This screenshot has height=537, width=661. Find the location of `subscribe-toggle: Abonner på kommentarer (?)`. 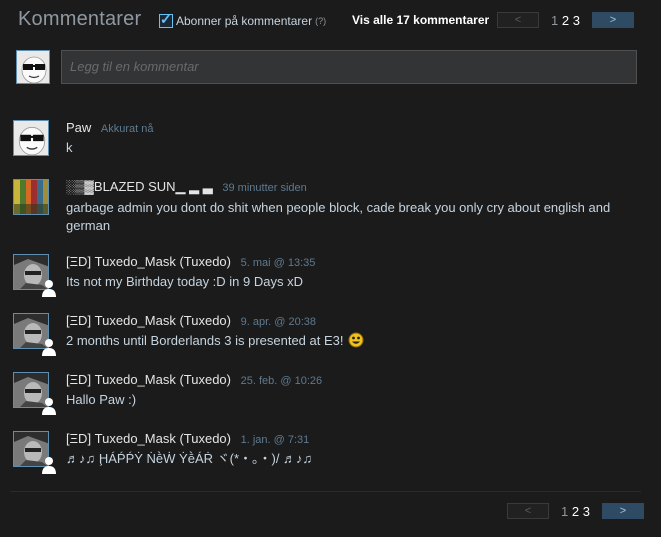

subscribe-toggle: Abonner på kommentarer (?) is located at coordinates (242, 19).